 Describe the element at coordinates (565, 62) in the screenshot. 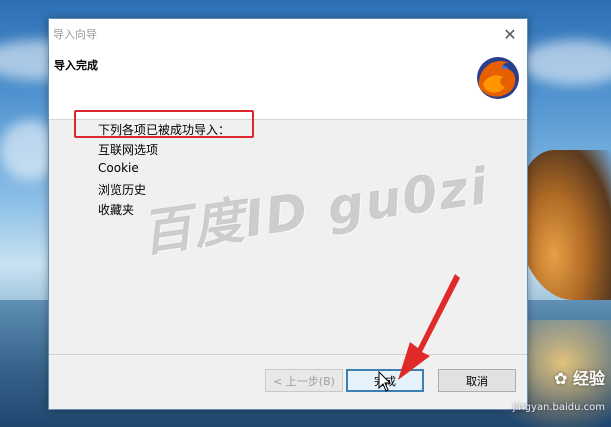

I see `desktop-cloud` at that location.